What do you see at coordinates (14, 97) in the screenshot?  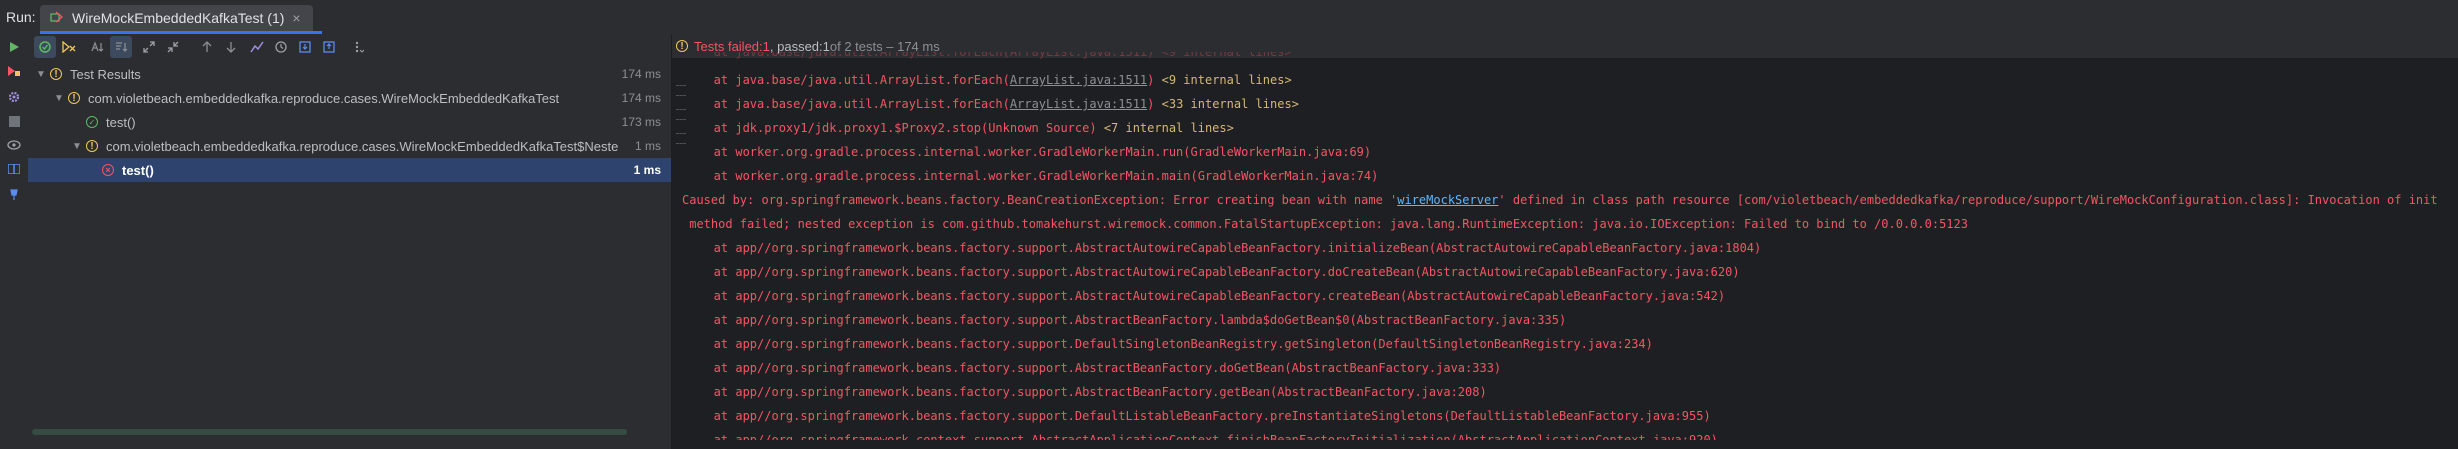 I see `settings-gear-icon` at bounding box center [14, 97].